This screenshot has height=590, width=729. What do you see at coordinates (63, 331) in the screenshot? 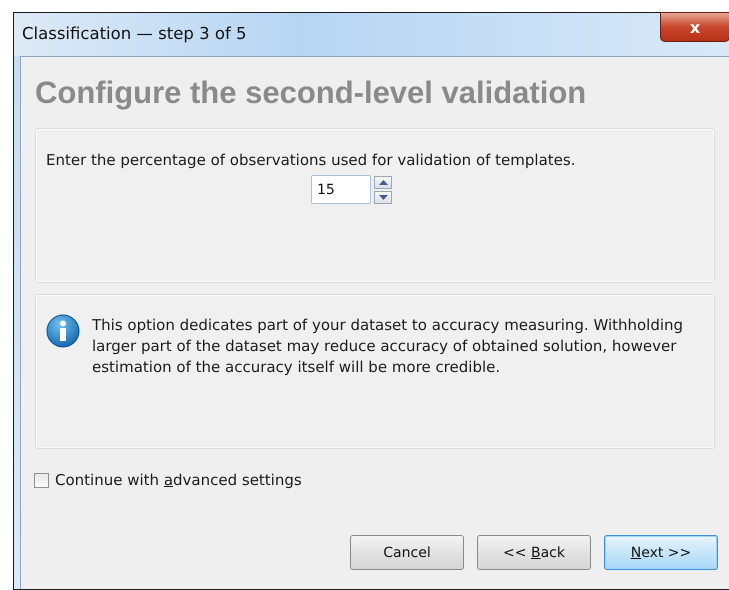
I see `info-icon` at bounding box center [63, 331].